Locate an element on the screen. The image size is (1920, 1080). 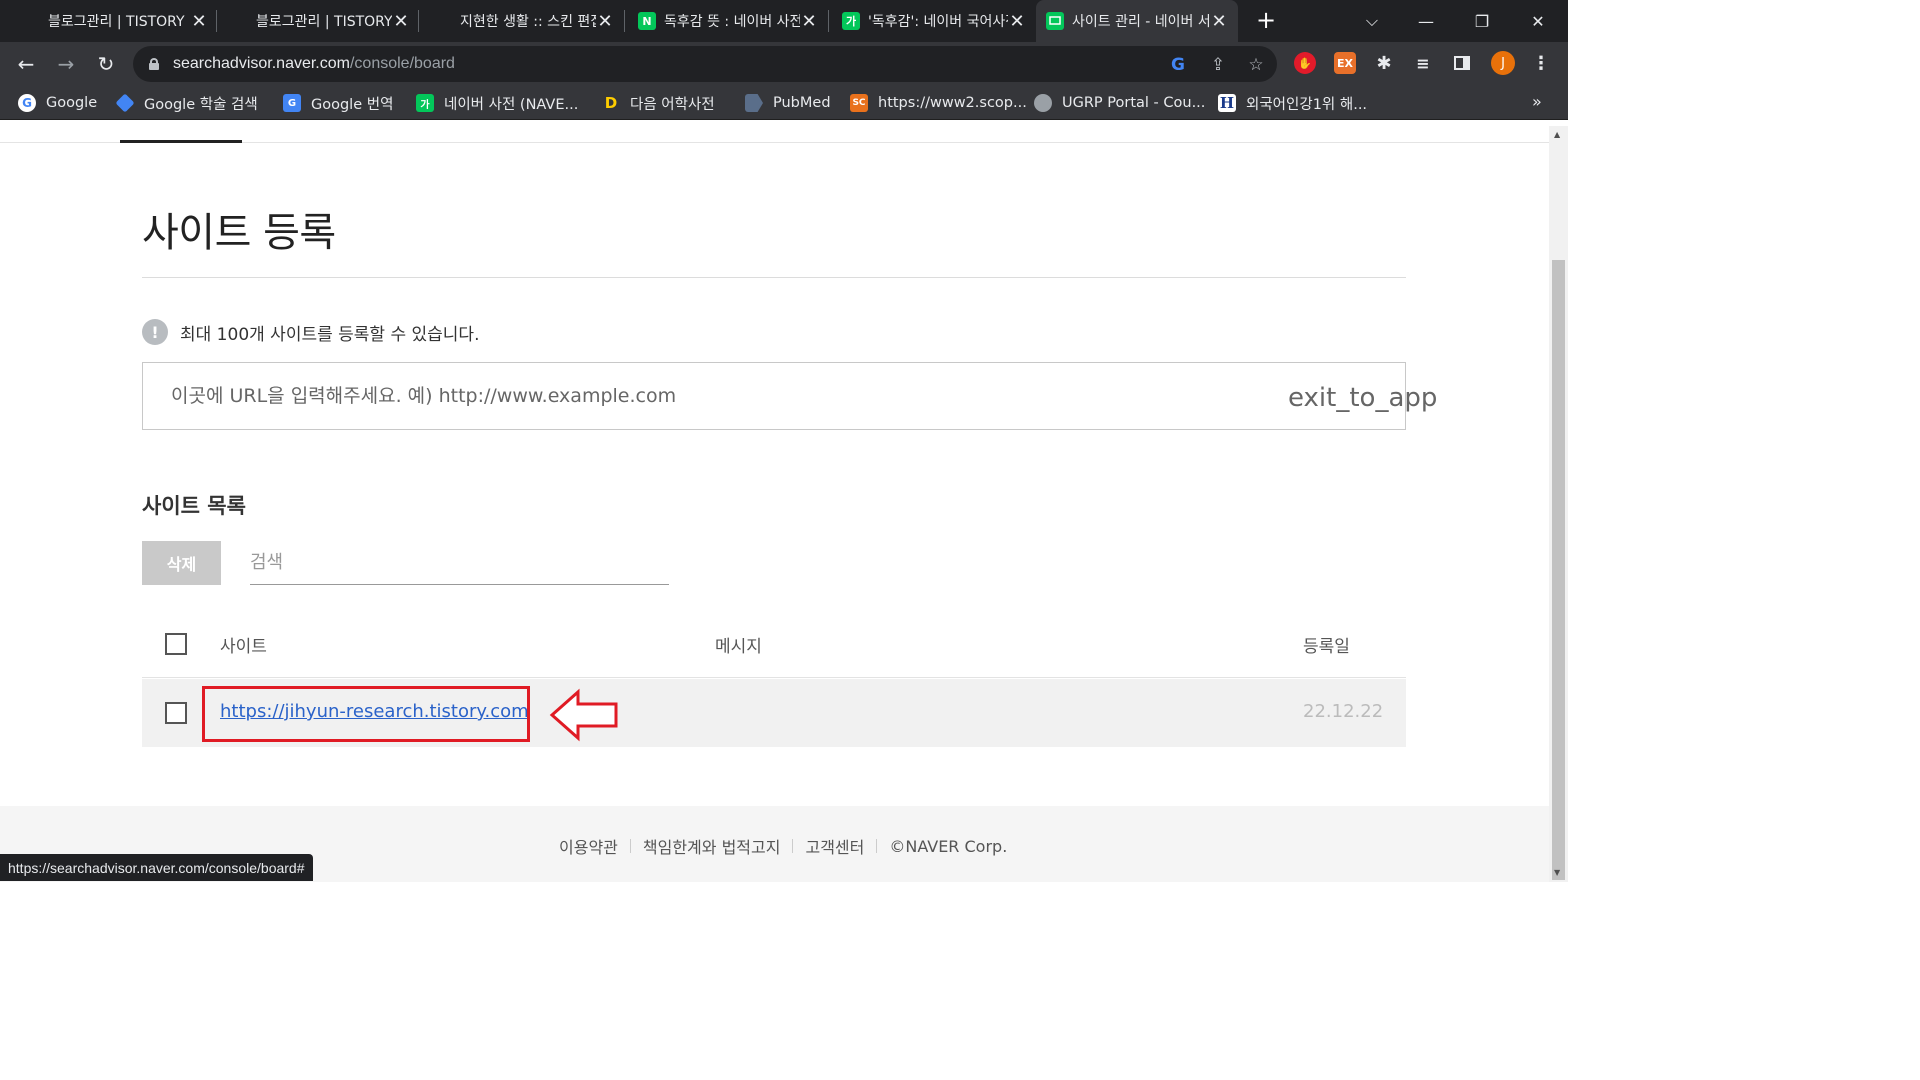
bookmark-label: Google 번역 is located at coordinates (352, 104).